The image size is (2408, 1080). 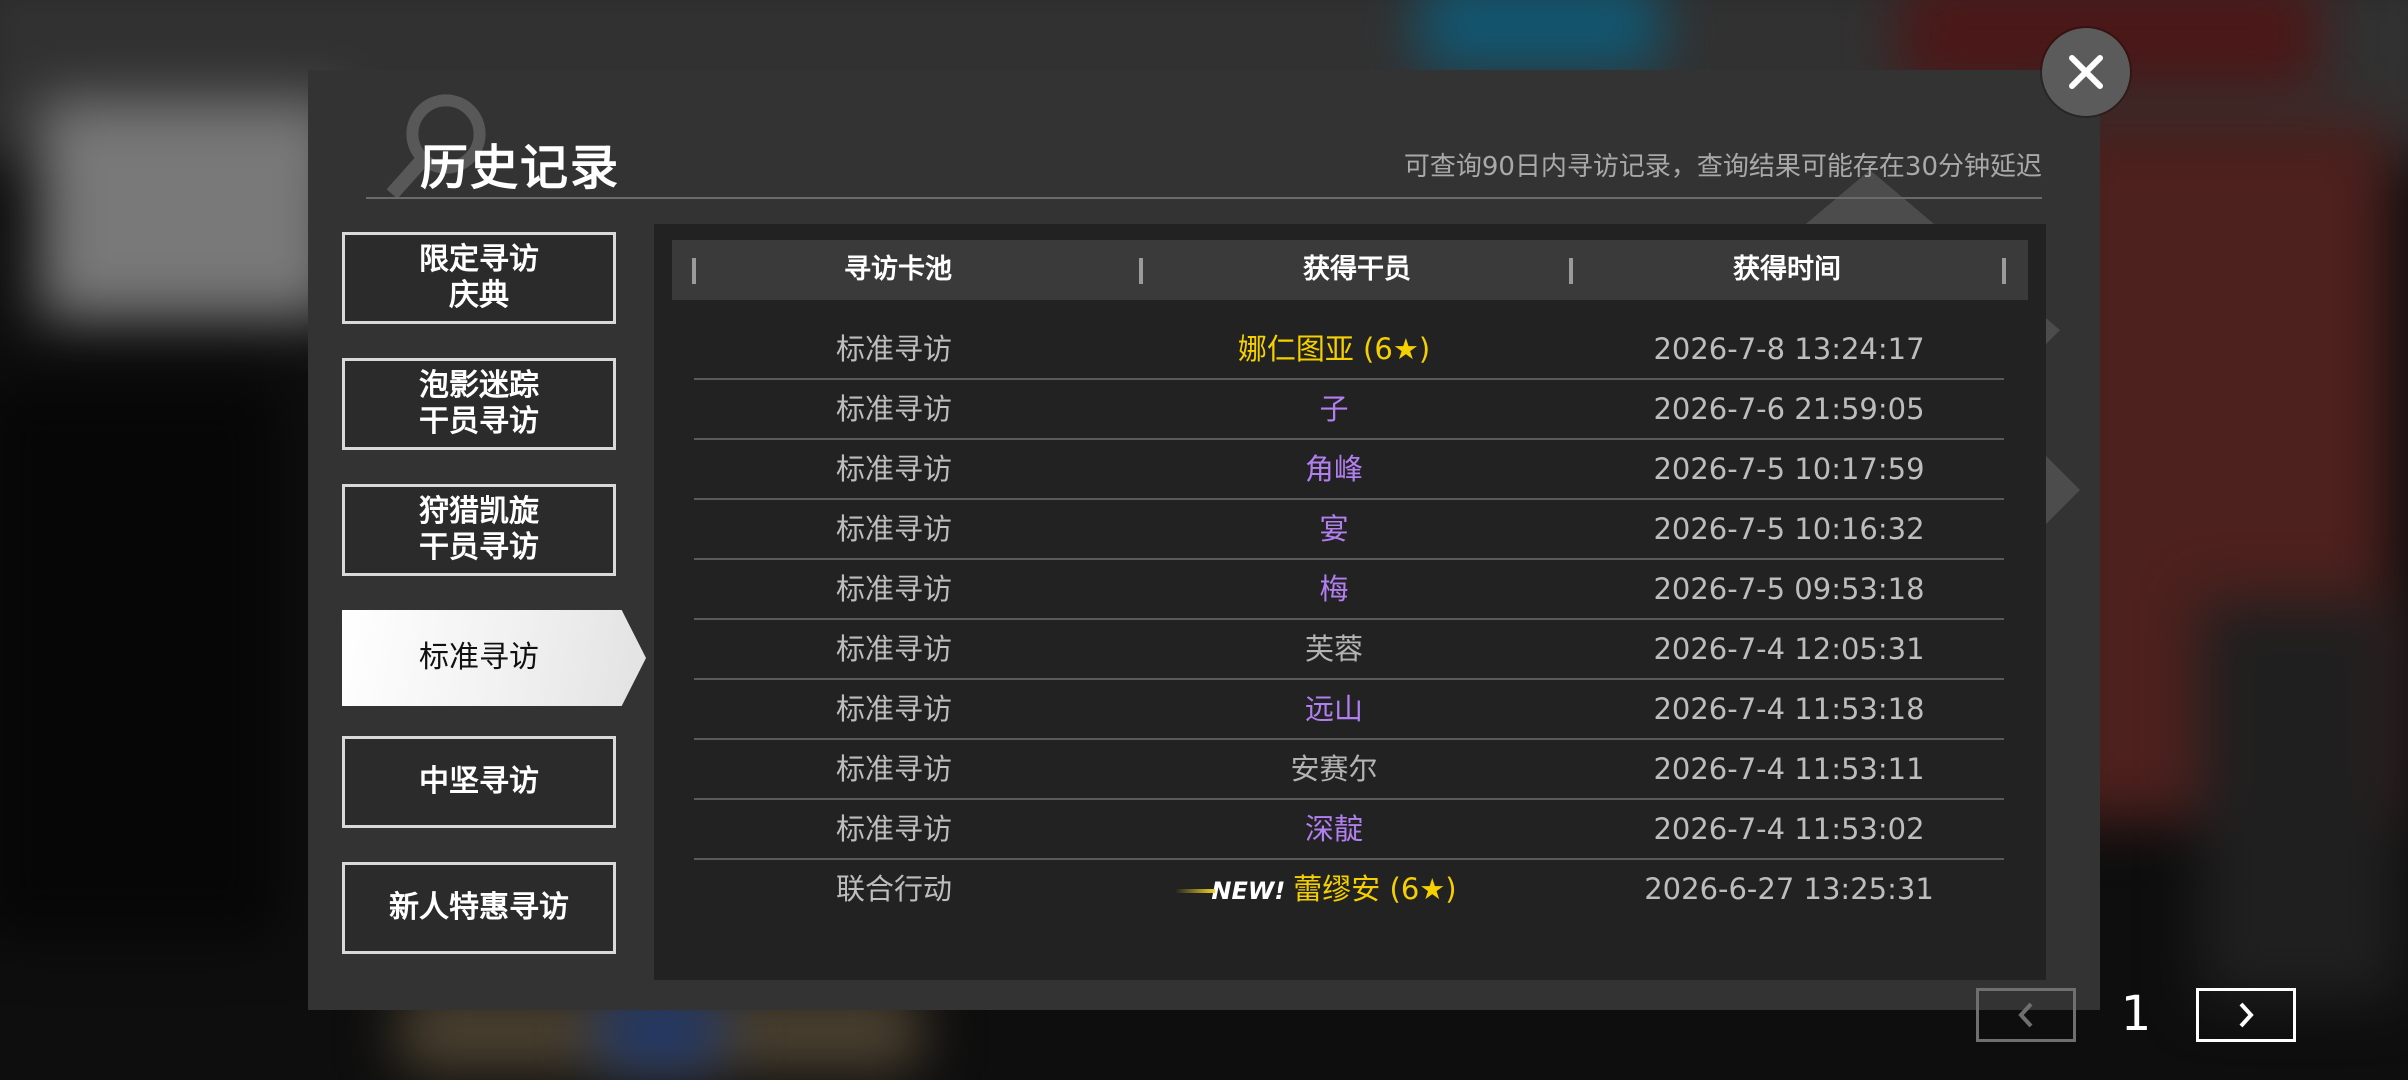 I want to click on close-icon, so click(x=2086, y=72).